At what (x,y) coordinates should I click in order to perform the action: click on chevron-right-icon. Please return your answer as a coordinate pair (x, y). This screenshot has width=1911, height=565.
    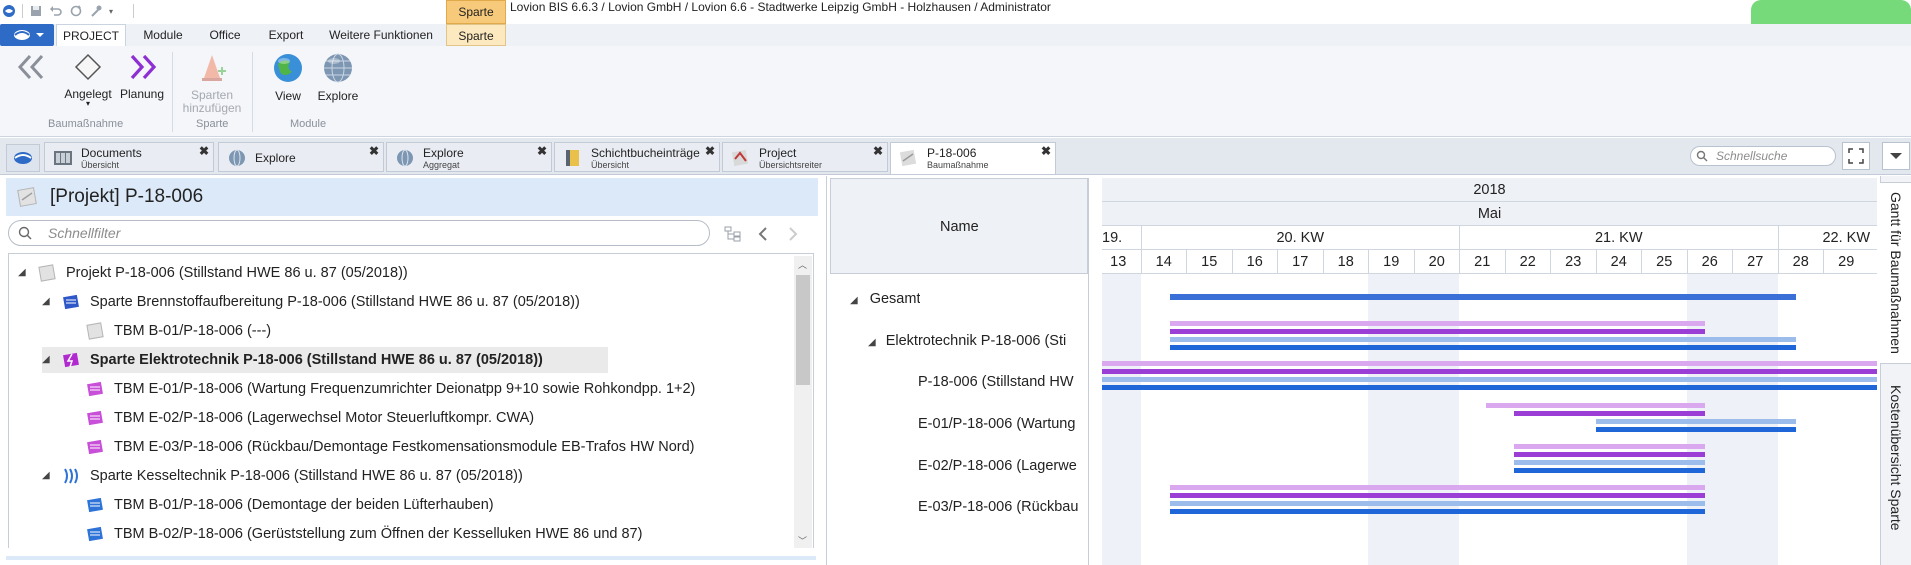
    Looking at the image, I should click on (793, 234).